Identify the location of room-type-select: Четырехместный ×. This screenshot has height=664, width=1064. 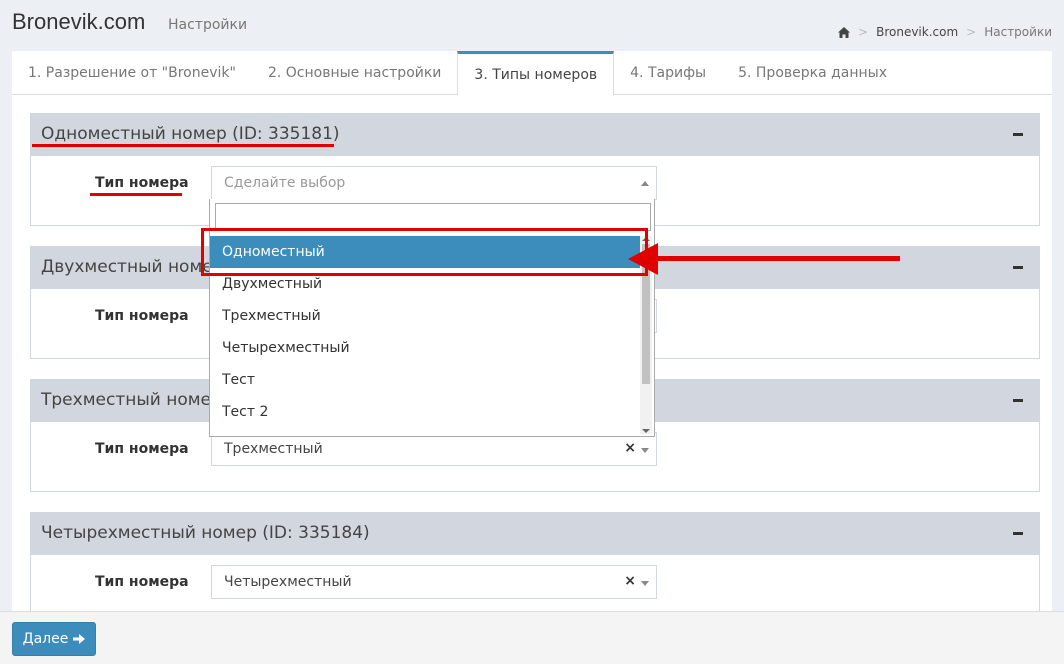
(434, 582).